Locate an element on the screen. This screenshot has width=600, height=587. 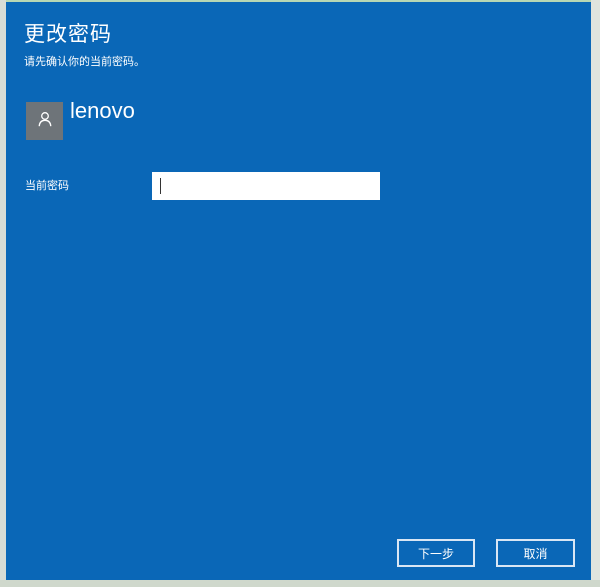
user-icon is located at coordinates (45, 121).